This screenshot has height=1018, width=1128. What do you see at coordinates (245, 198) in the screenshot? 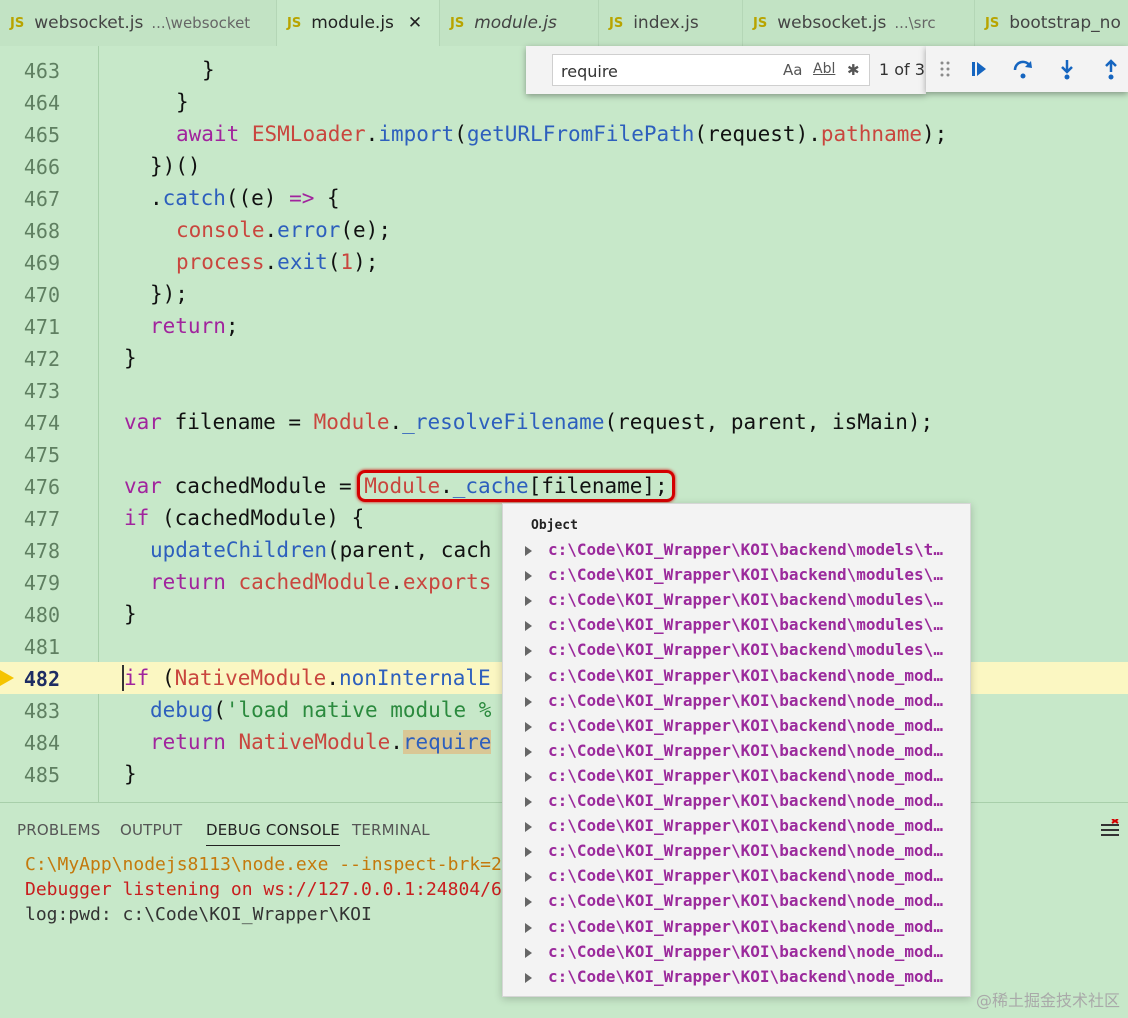
I see `line-code: .catch((e) => {` at bounding box center [245, 198].